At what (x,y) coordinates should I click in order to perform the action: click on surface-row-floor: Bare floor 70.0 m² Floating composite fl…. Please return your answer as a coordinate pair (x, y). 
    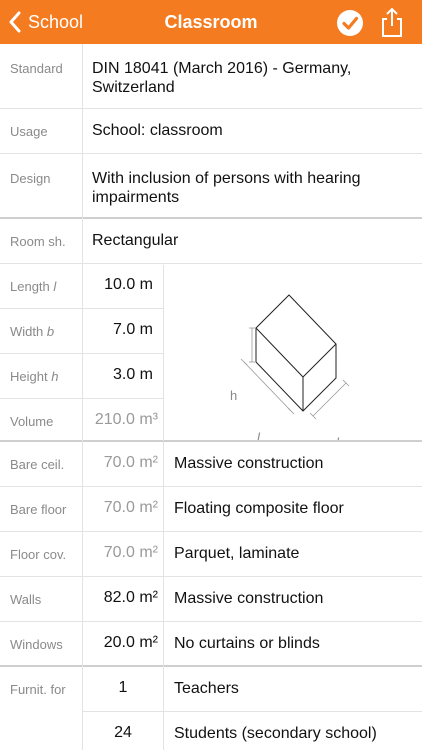
    Looking at the image, I should click on (211, 509).